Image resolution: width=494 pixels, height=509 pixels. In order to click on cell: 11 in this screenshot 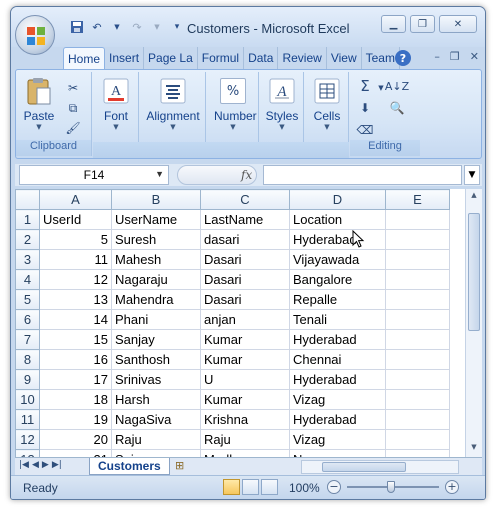, I will do `click(75, 259)`.